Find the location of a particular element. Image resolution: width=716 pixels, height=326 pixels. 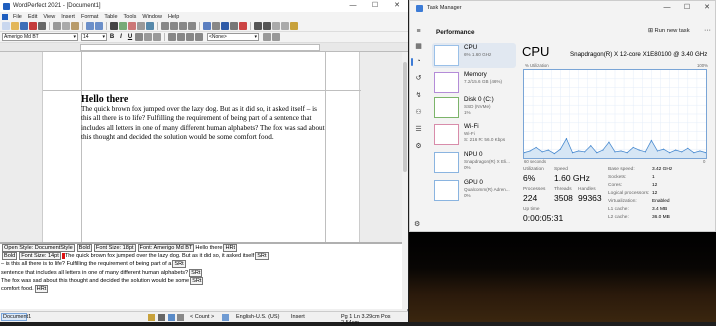

users-icon: ⚇ is located at coordinates (418, 113).